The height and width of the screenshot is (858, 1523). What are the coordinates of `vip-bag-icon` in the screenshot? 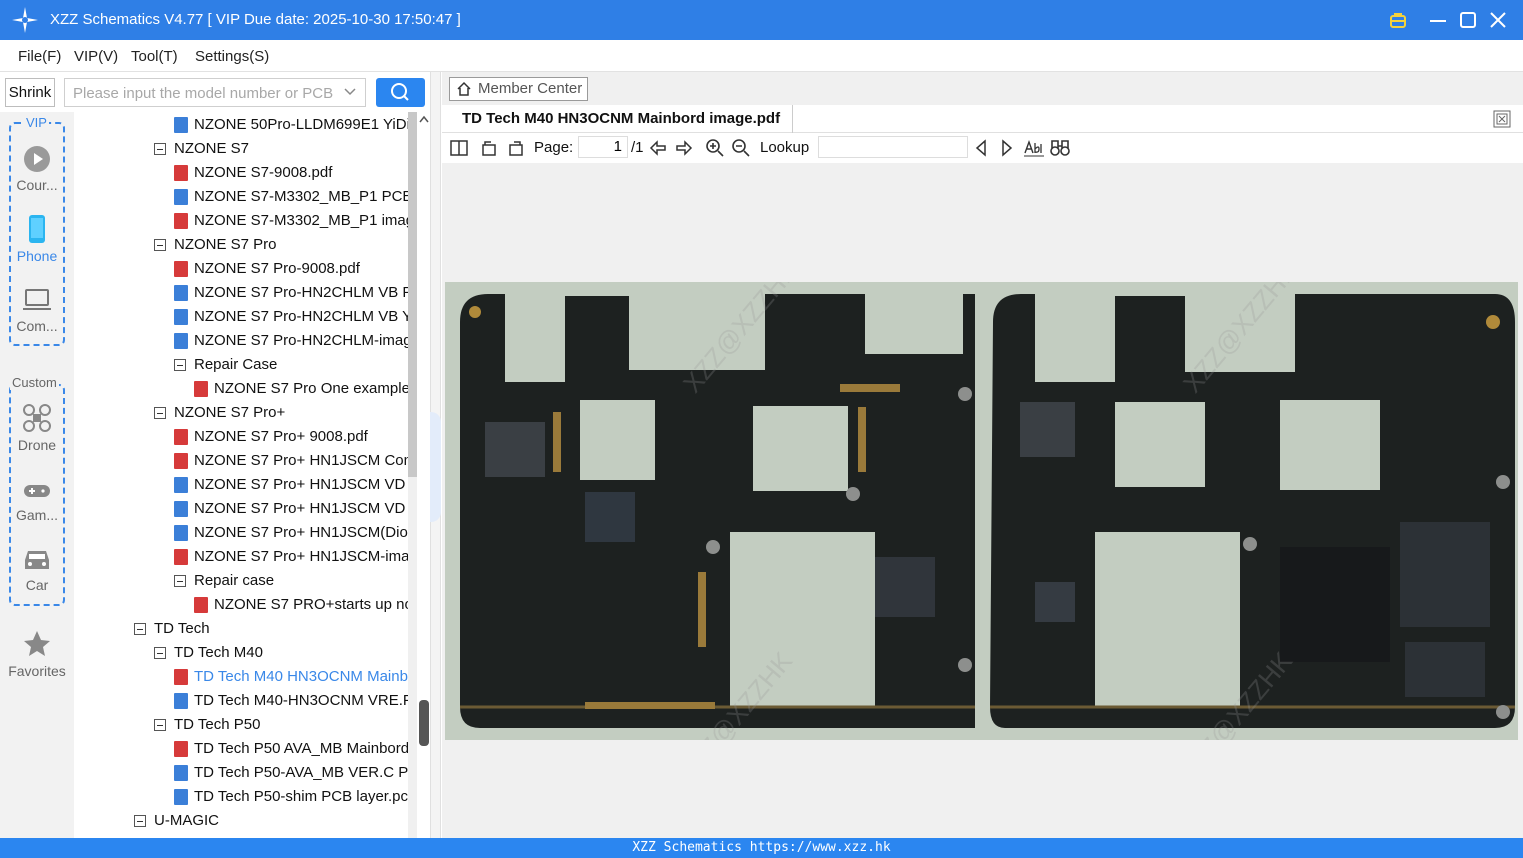 It's located at (1398, 20).